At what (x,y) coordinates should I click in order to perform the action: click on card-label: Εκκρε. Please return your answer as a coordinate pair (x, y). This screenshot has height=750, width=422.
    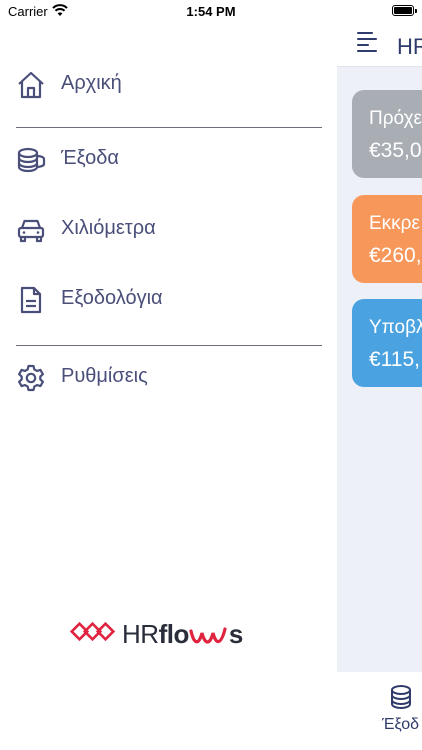
    Looking at the image, I should click on (394, 223).